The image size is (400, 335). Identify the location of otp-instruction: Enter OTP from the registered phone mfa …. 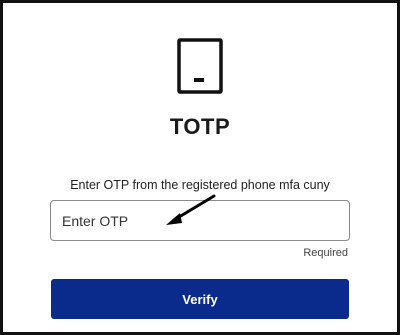
(200, 185).